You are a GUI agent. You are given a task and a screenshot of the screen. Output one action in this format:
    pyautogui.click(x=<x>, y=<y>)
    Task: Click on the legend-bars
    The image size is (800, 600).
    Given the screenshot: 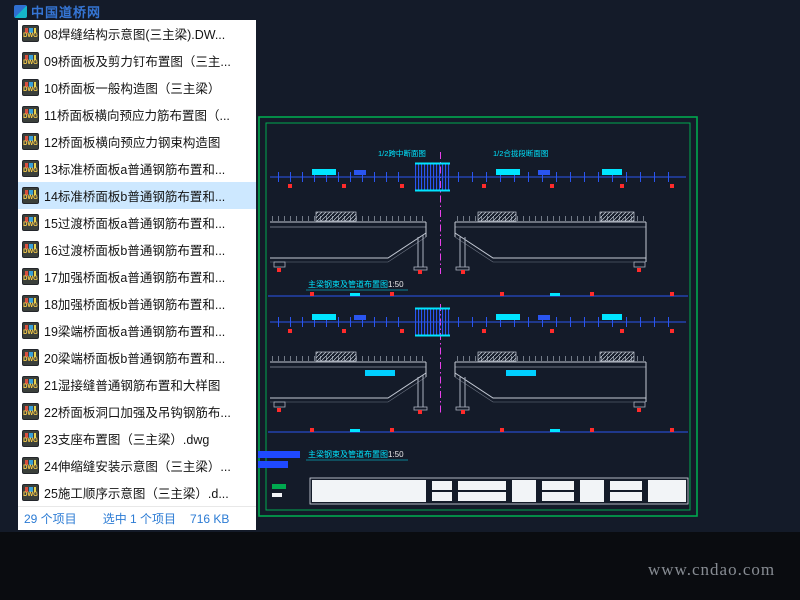 What is the action you would take?
    pyautogui.click(x=279, y=459)
    